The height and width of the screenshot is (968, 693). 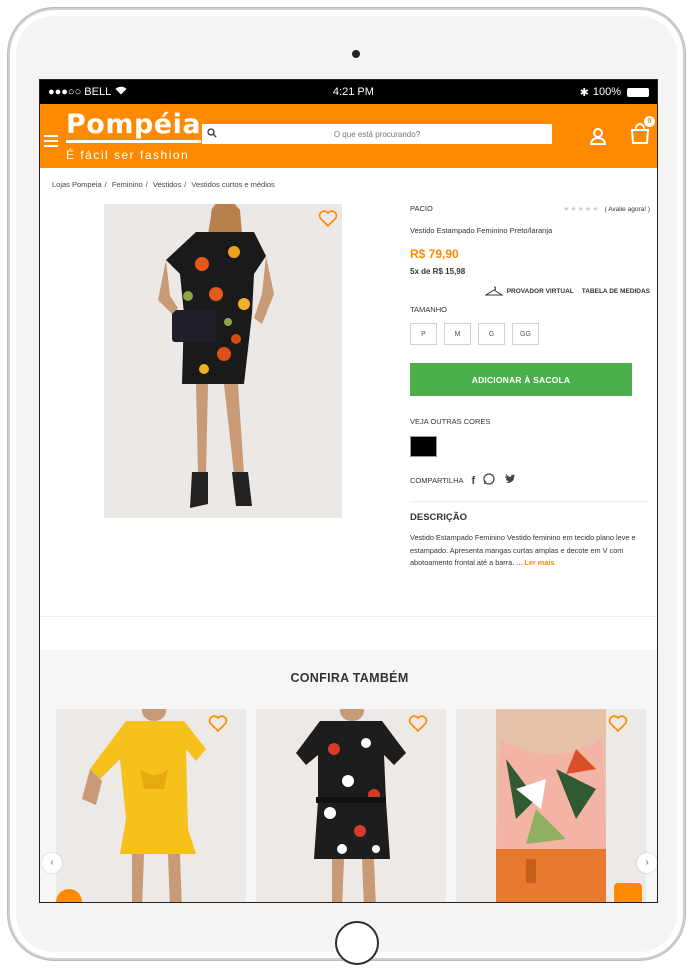 I want to click on facebook-icon: f, so click(x=473, y=481).